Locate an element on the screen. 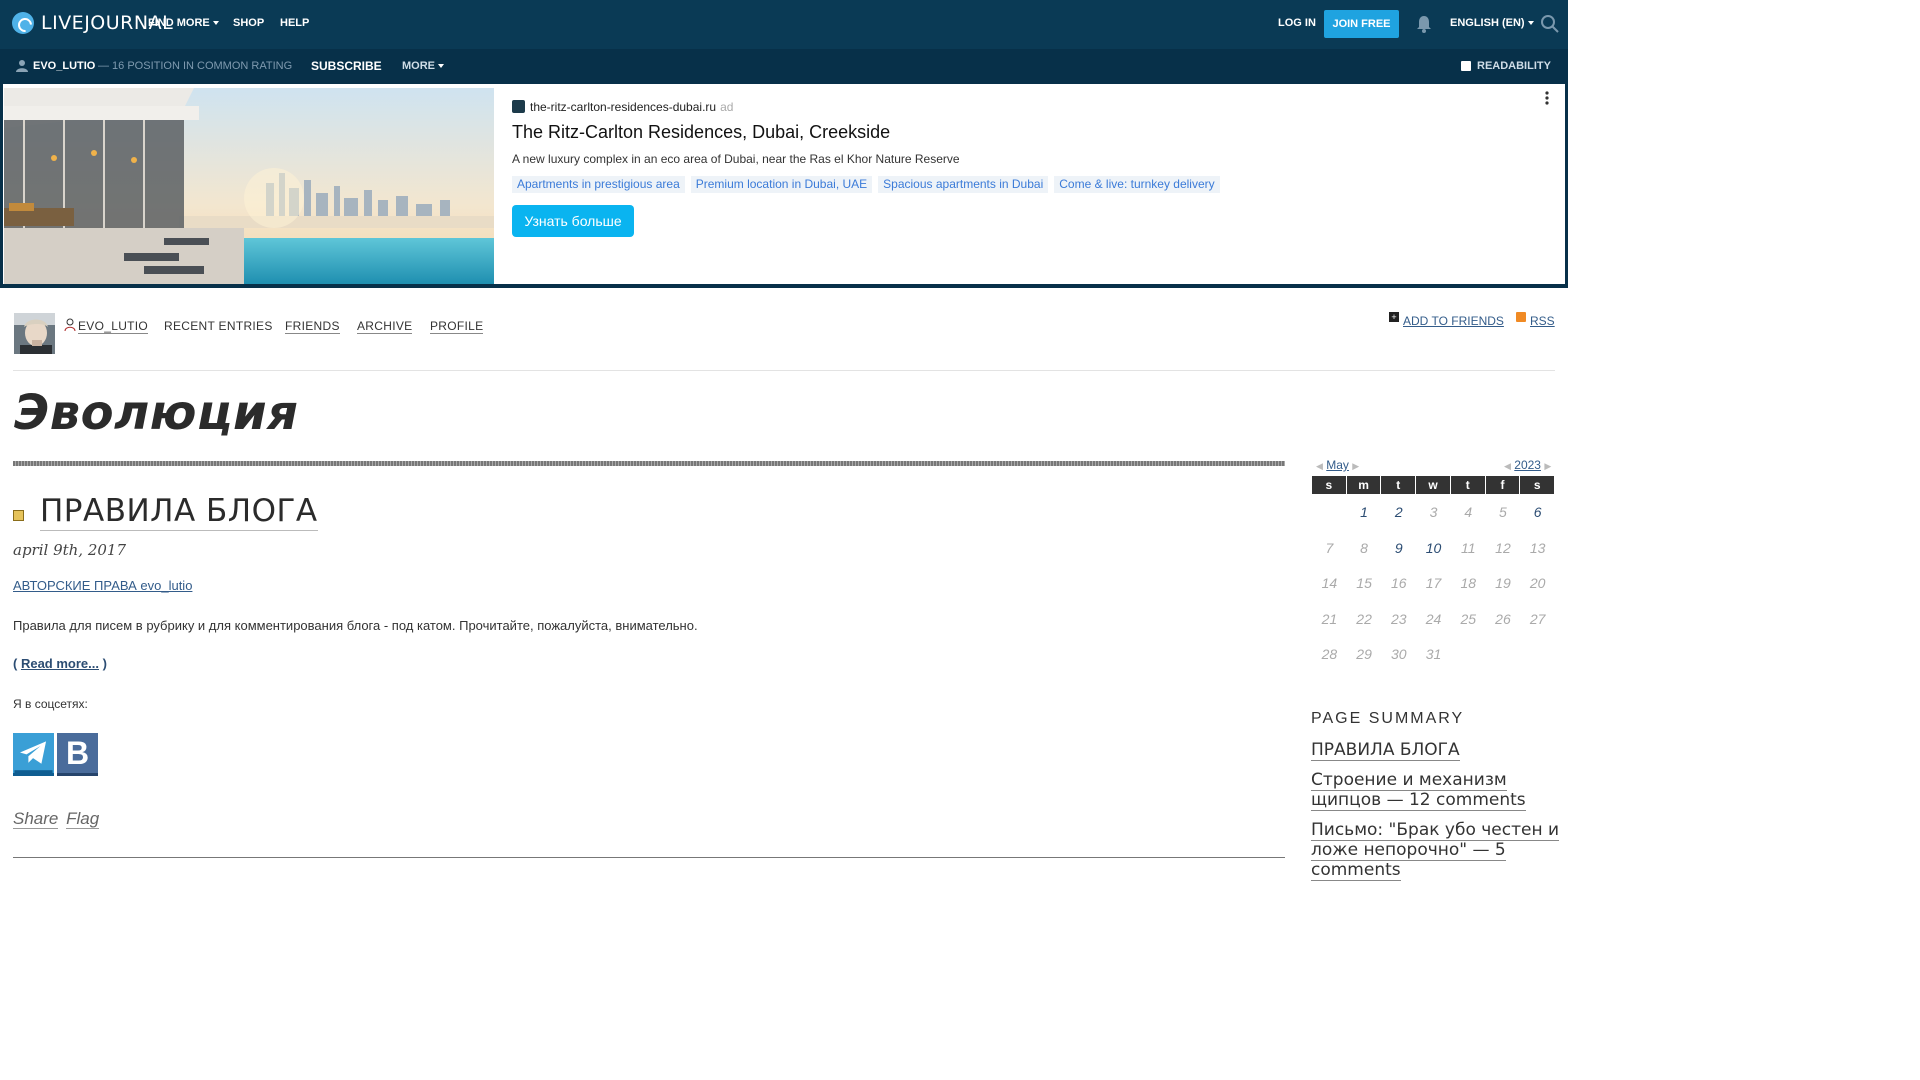 Image resolution: width=1920 pixels, height=1080 pixels. subscribe-button: SUBSCRIBE is located at coordinates (346, 66).